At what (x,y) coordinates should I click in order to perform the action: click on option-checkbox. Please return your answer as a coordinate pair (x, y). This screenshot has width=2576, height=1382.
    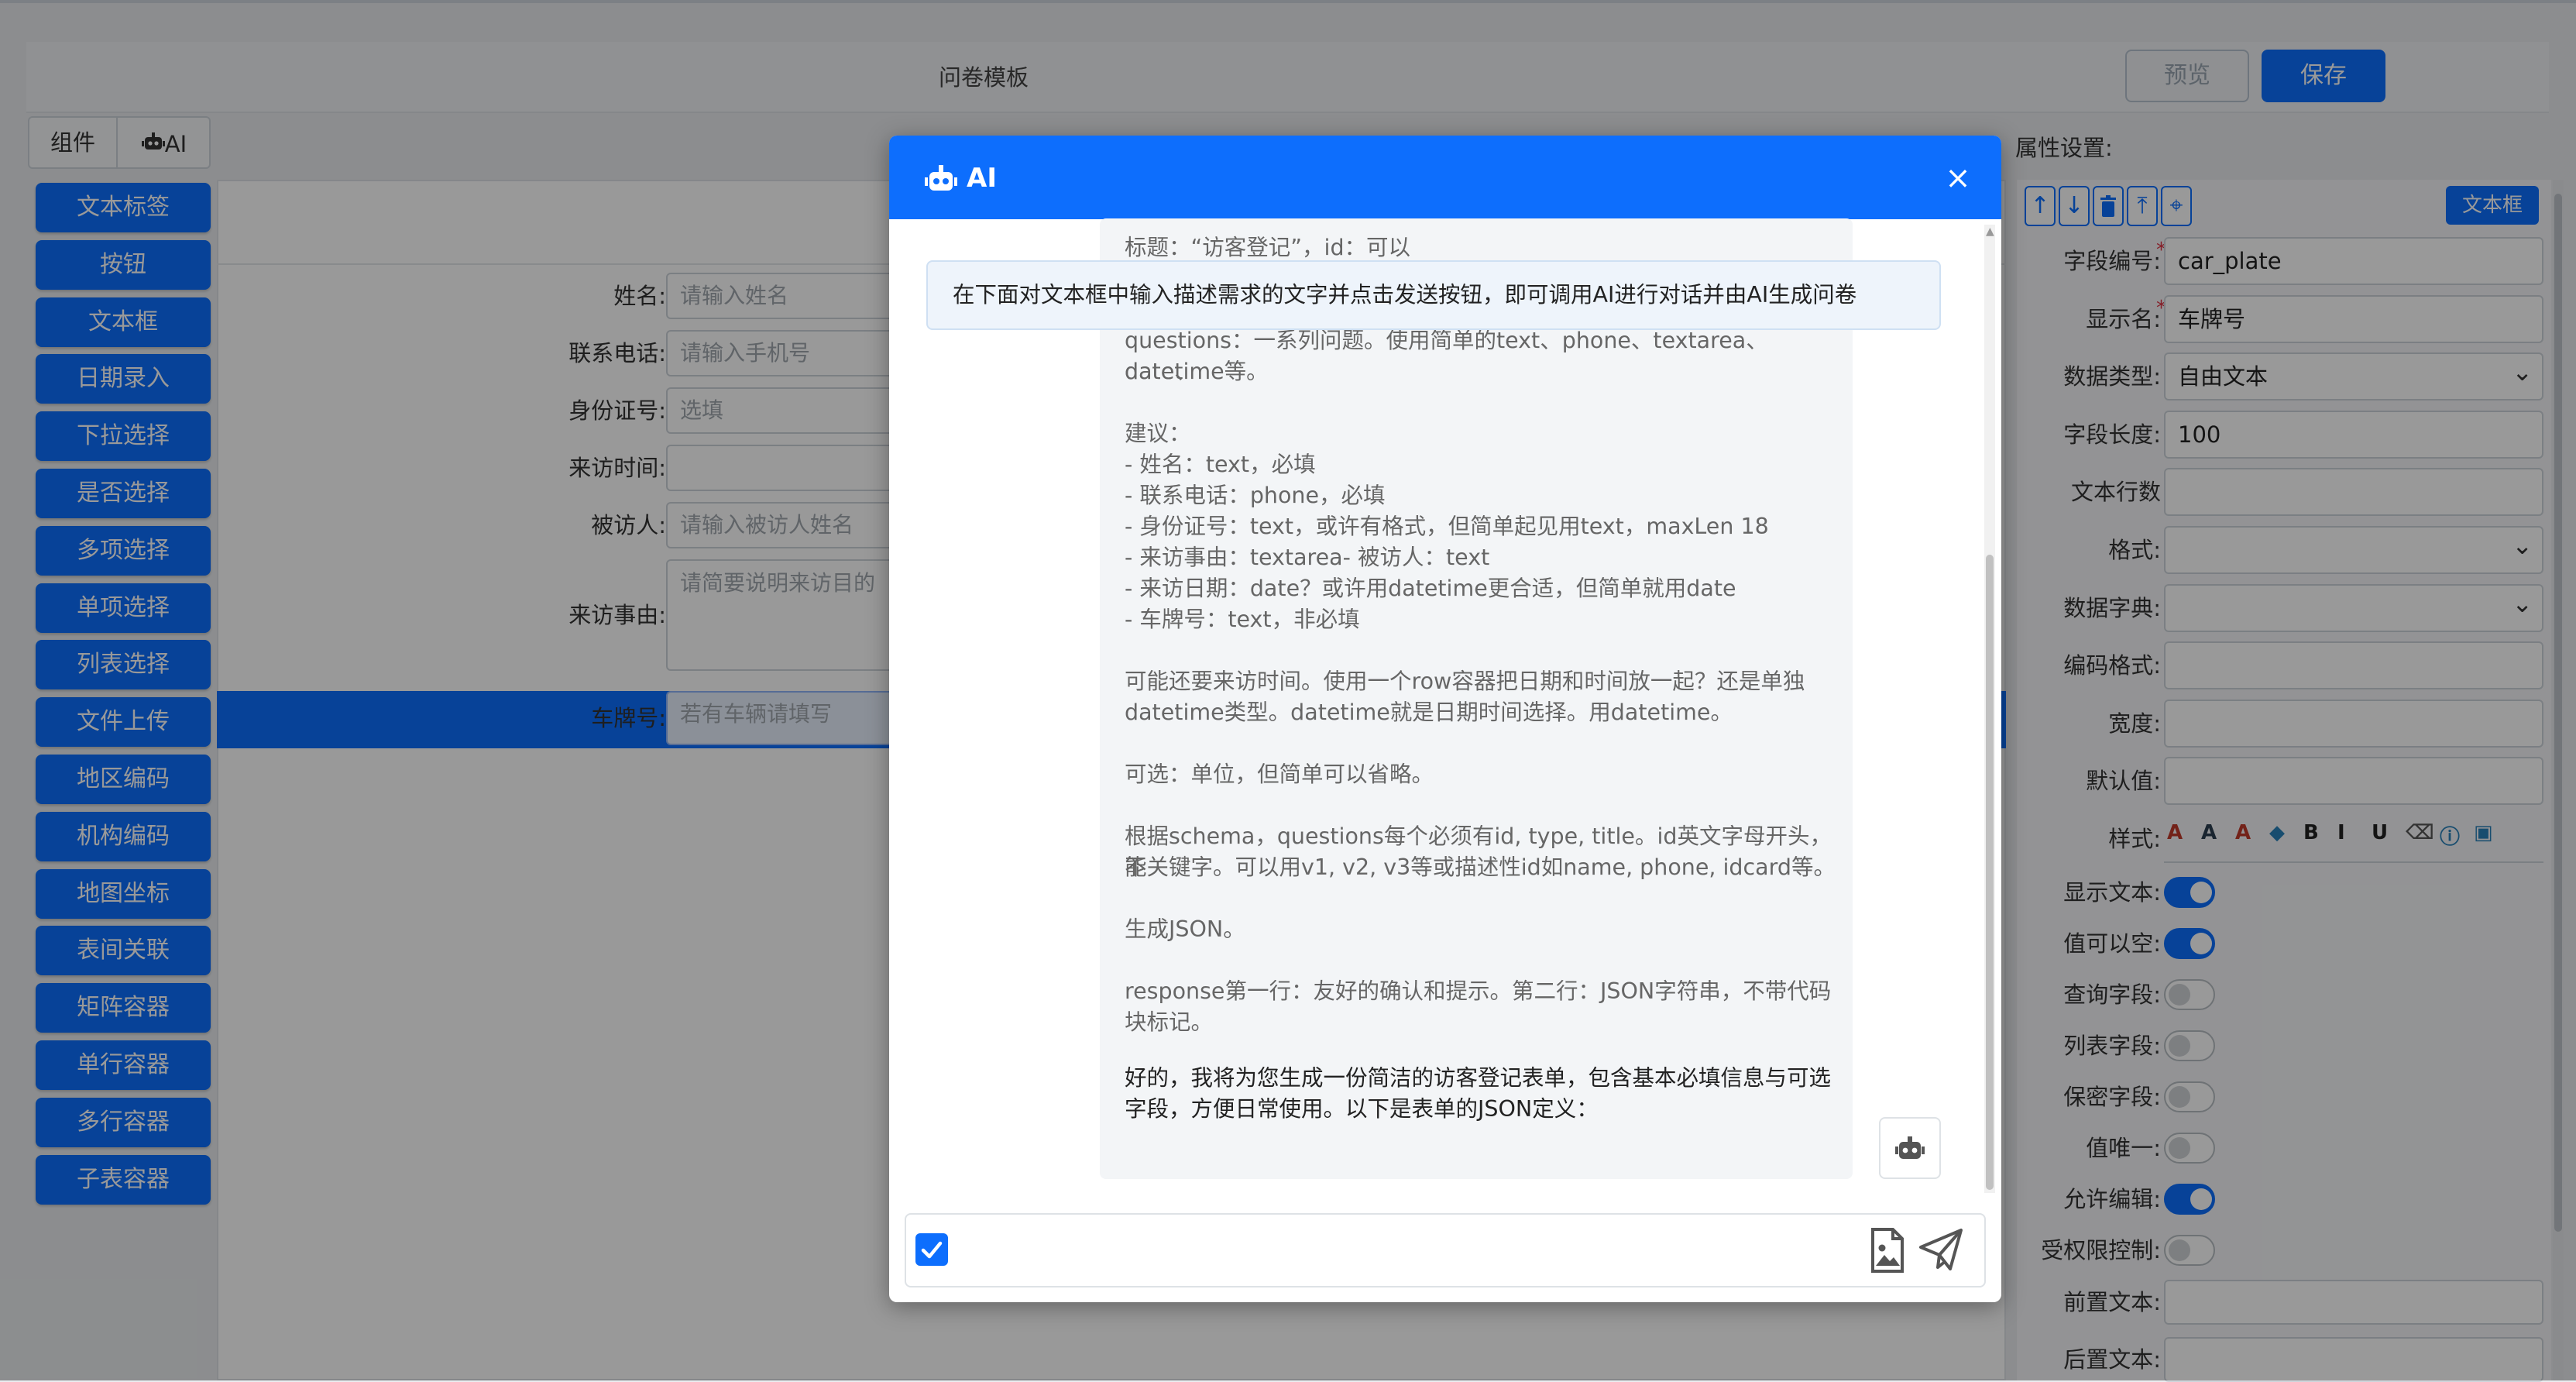
    Looking at the image, I should click on (931, 1249).